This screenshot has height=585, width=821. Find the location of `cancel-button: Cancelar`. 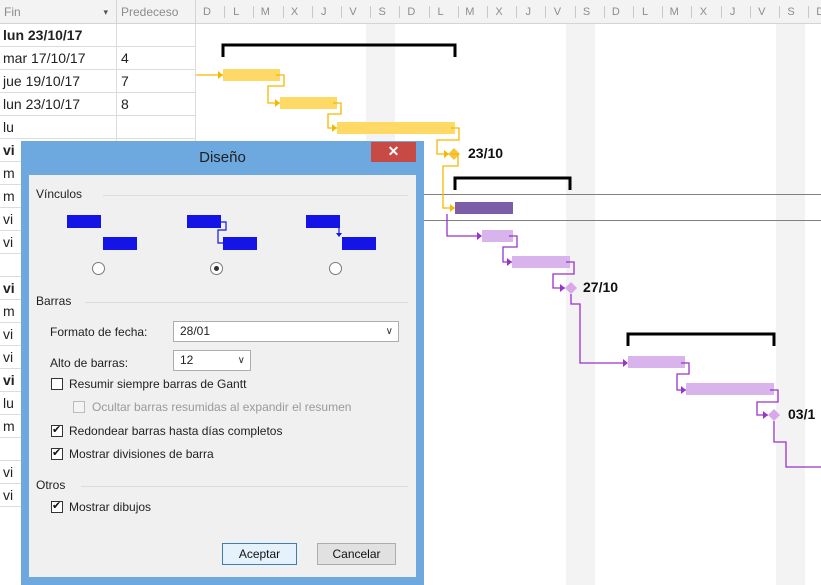

cancel-button: Cancelar is located at coordinates (356, 554).